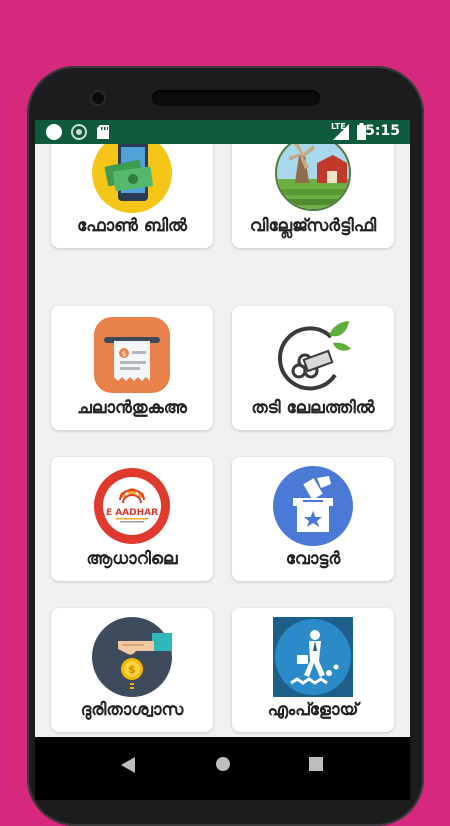  I want to click on service-card-aadhaar: E AADHAR ആധാറിലെ, so click(132, 519).